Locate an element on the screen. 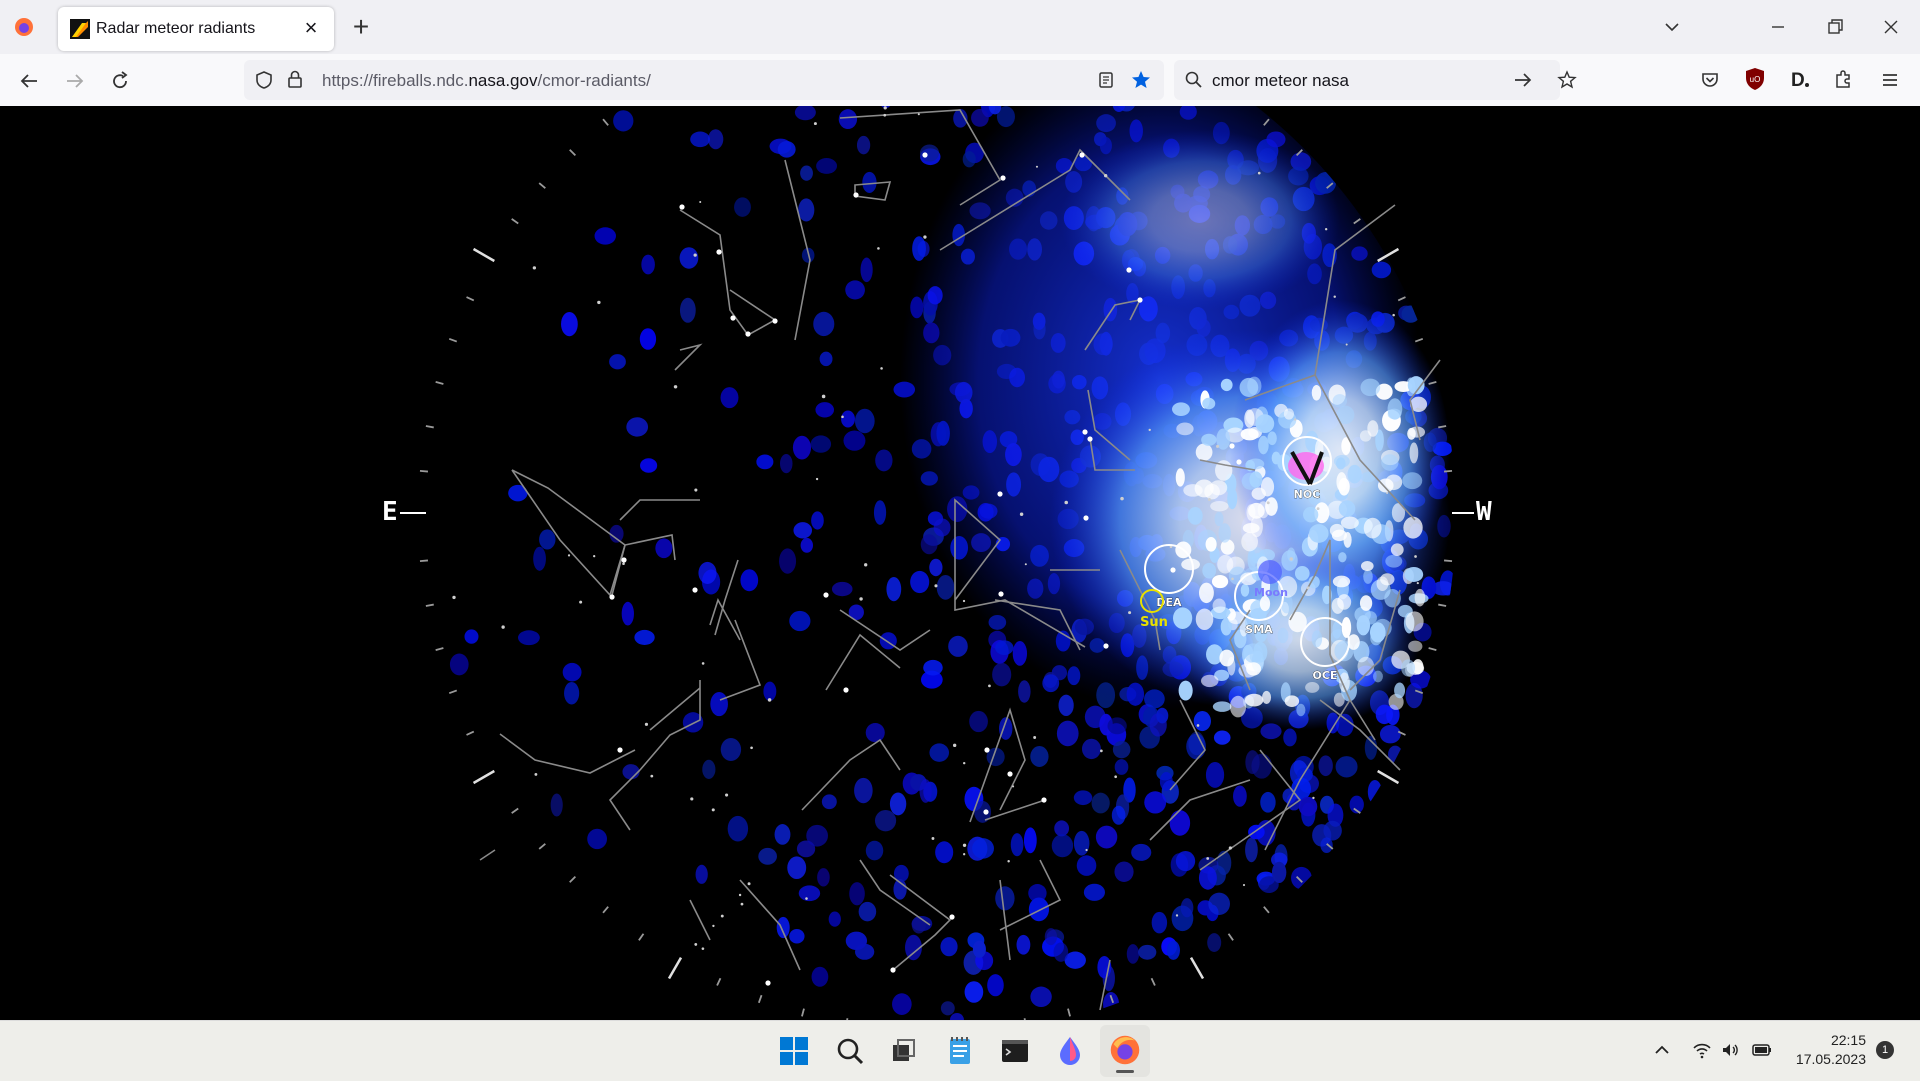 The image size is (1920, 1081). firefox-icon is located at coordinates (24, 27).